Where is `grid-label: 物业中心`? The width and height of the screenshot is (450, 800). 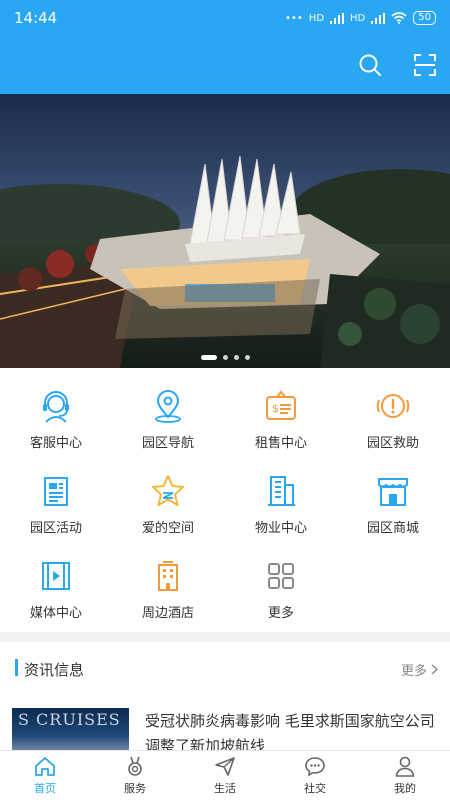
grid-label: 物业中心 is located at coordinates (280, 528).